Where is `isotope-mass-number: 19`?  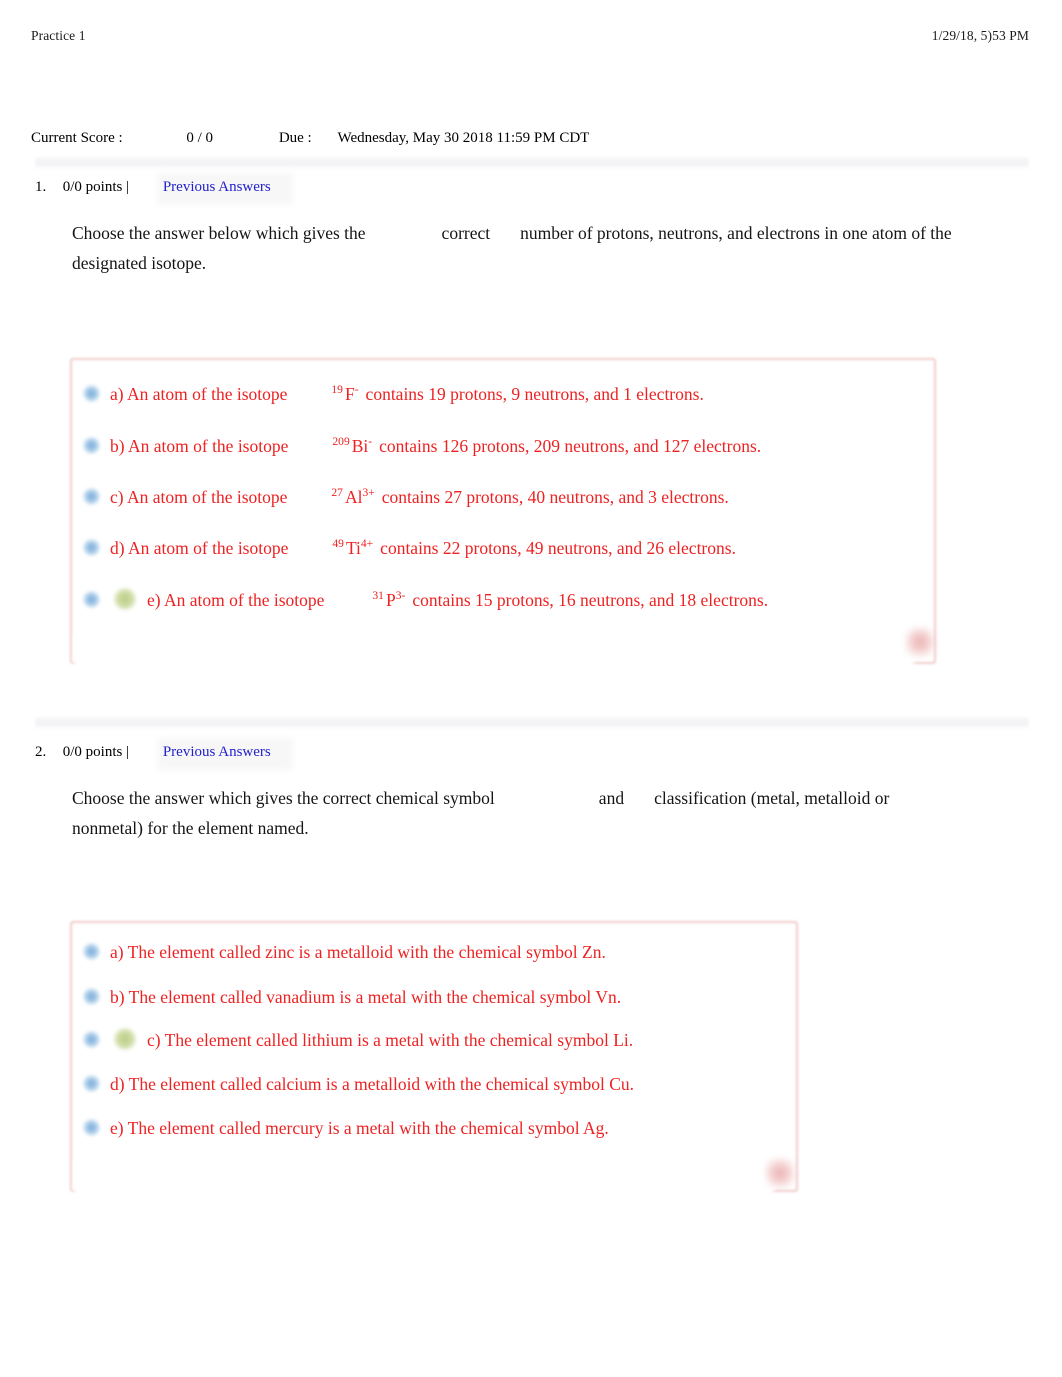
isotope-mass-number: 19 is located at coordinates (337, 390).